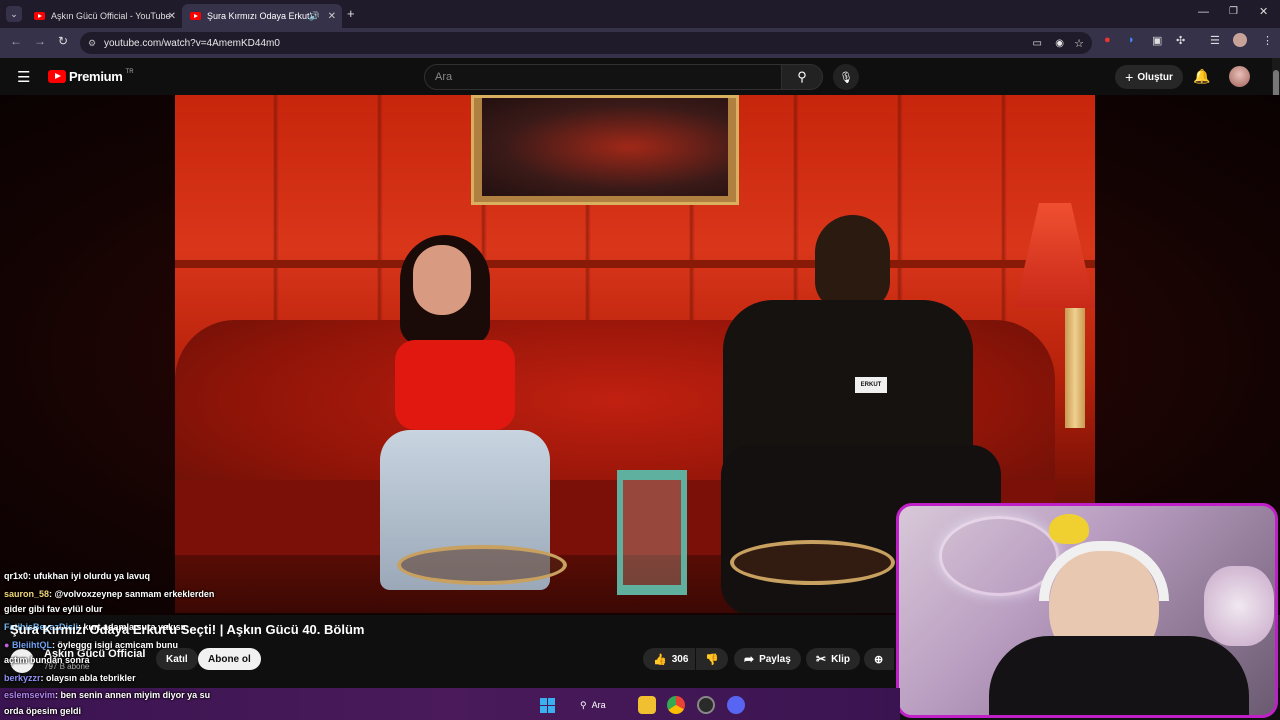 This screenshot has height=720, width=1280. I want to click on url-field: ⚙ youtube.com/watch?v=4AmemKD44m0 ▭ ◉ ☆, so click(586, 43).